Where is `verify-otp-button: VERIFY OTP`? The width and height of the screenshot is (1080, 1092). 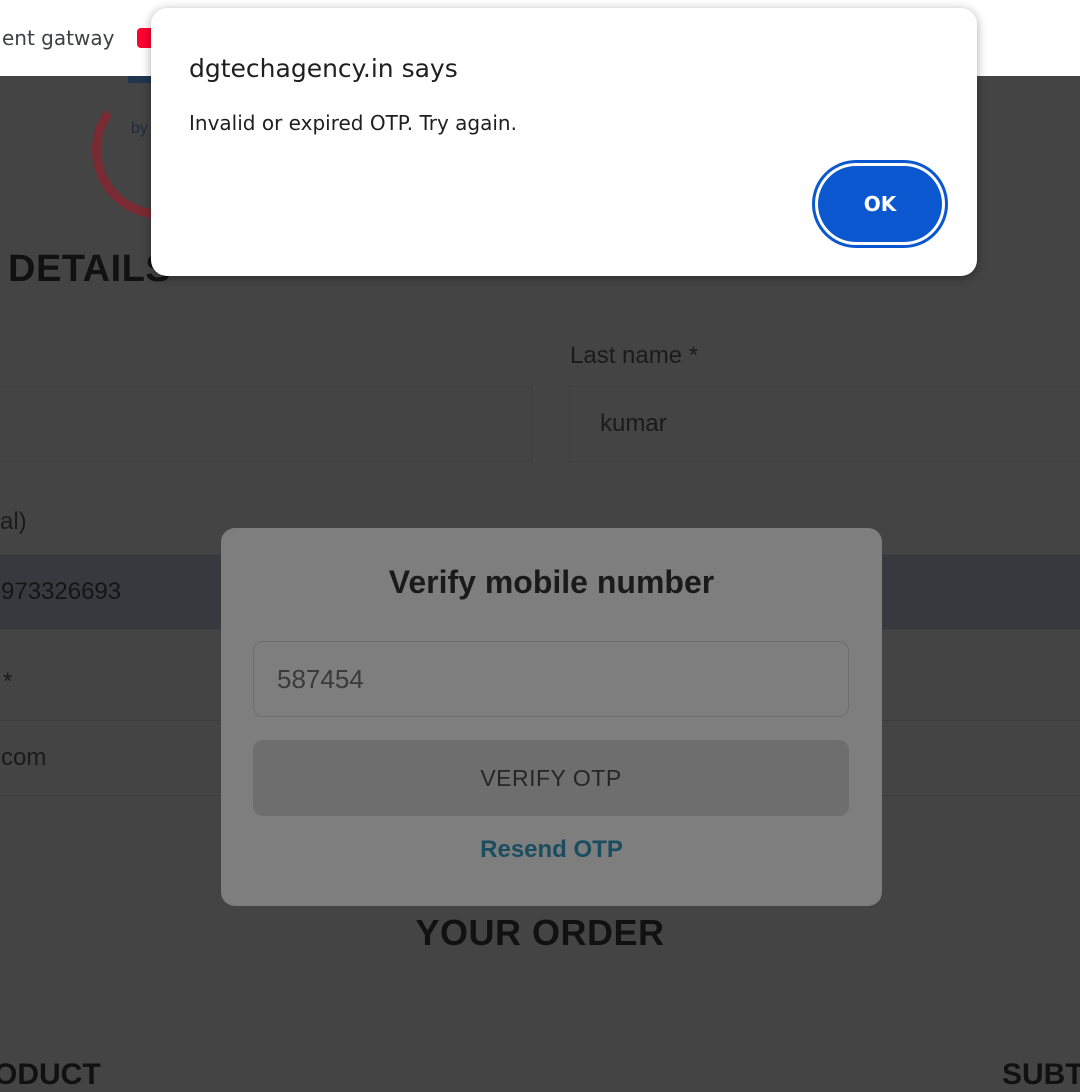 verify-otp-button: VERIFY OTP is located at coordinates (551, 778).